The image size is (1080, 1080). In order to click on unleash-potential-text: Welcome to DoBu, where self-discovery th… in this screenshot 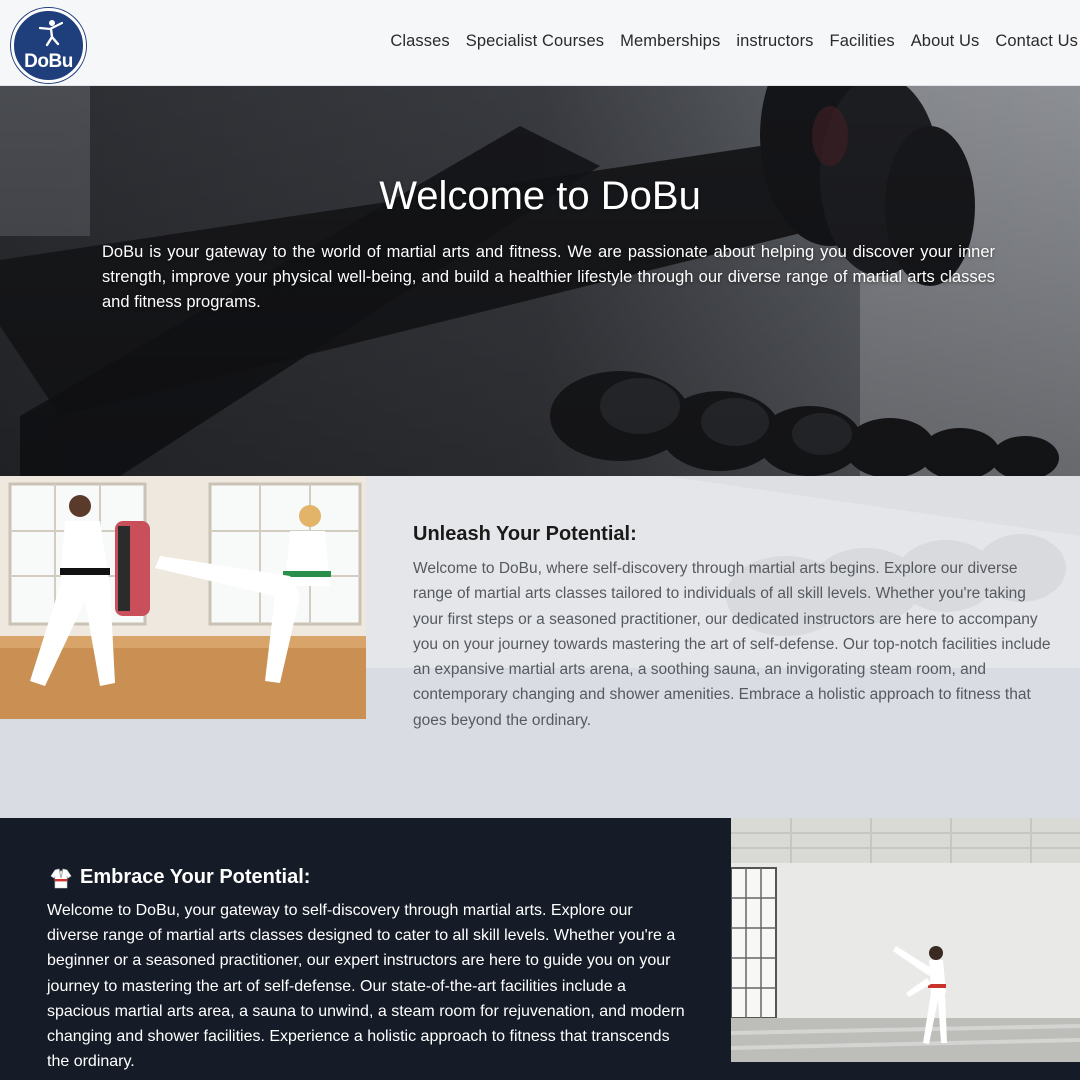, I will do `click(732, 644)`.